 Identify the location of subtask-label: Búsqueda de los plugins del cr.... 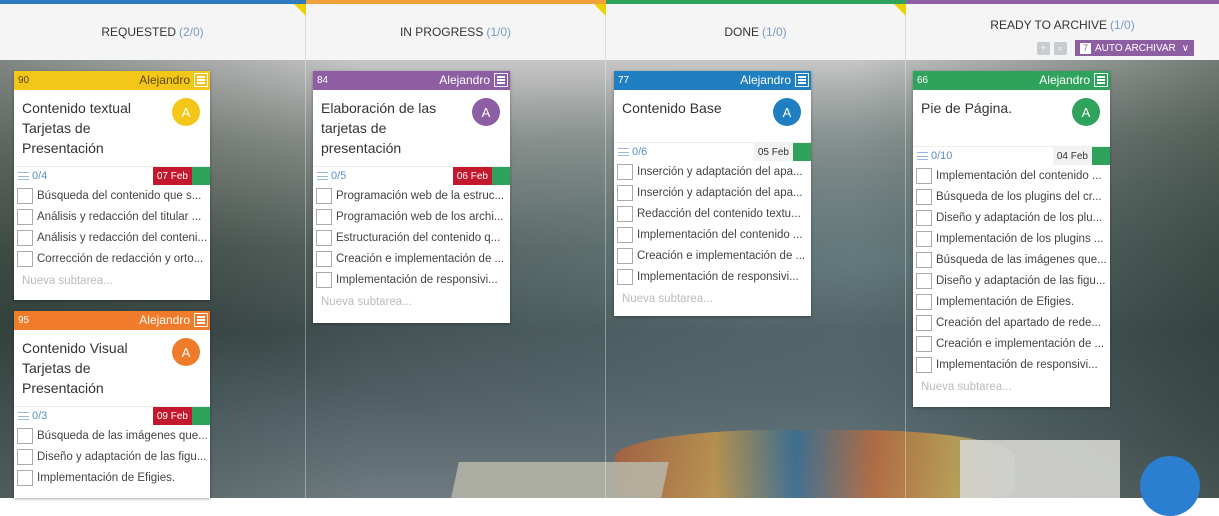
(1019, 196).